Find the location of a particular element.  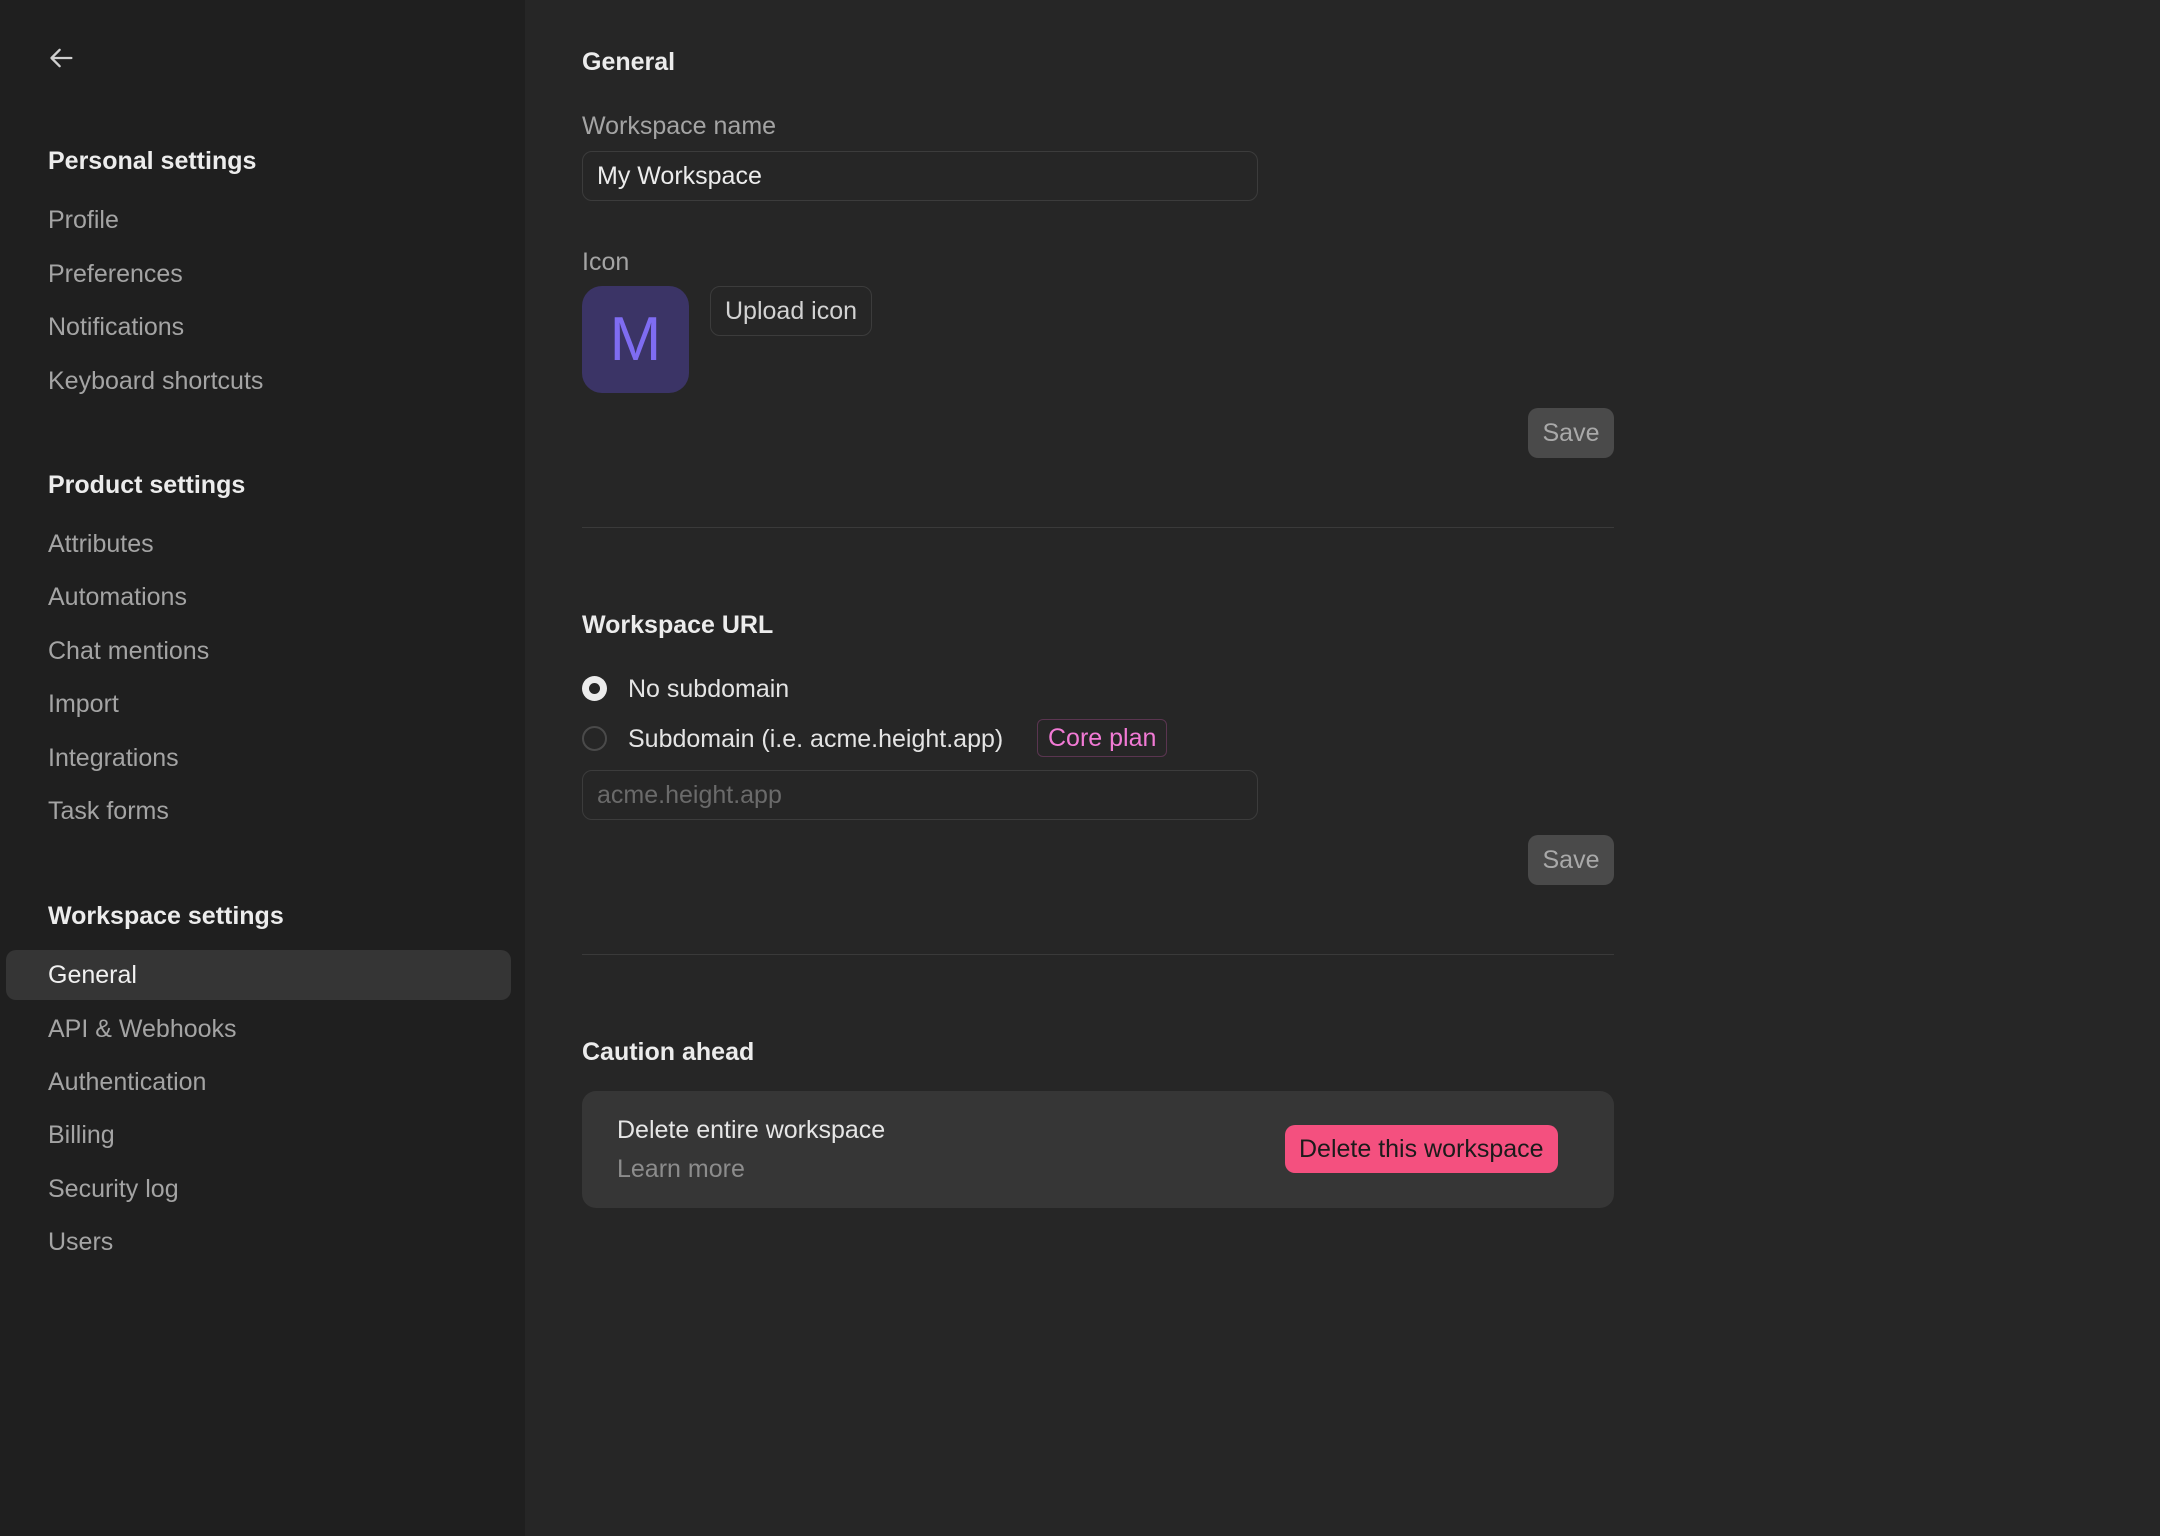

save-url-button: Save is located at coordinates (1571, 860).